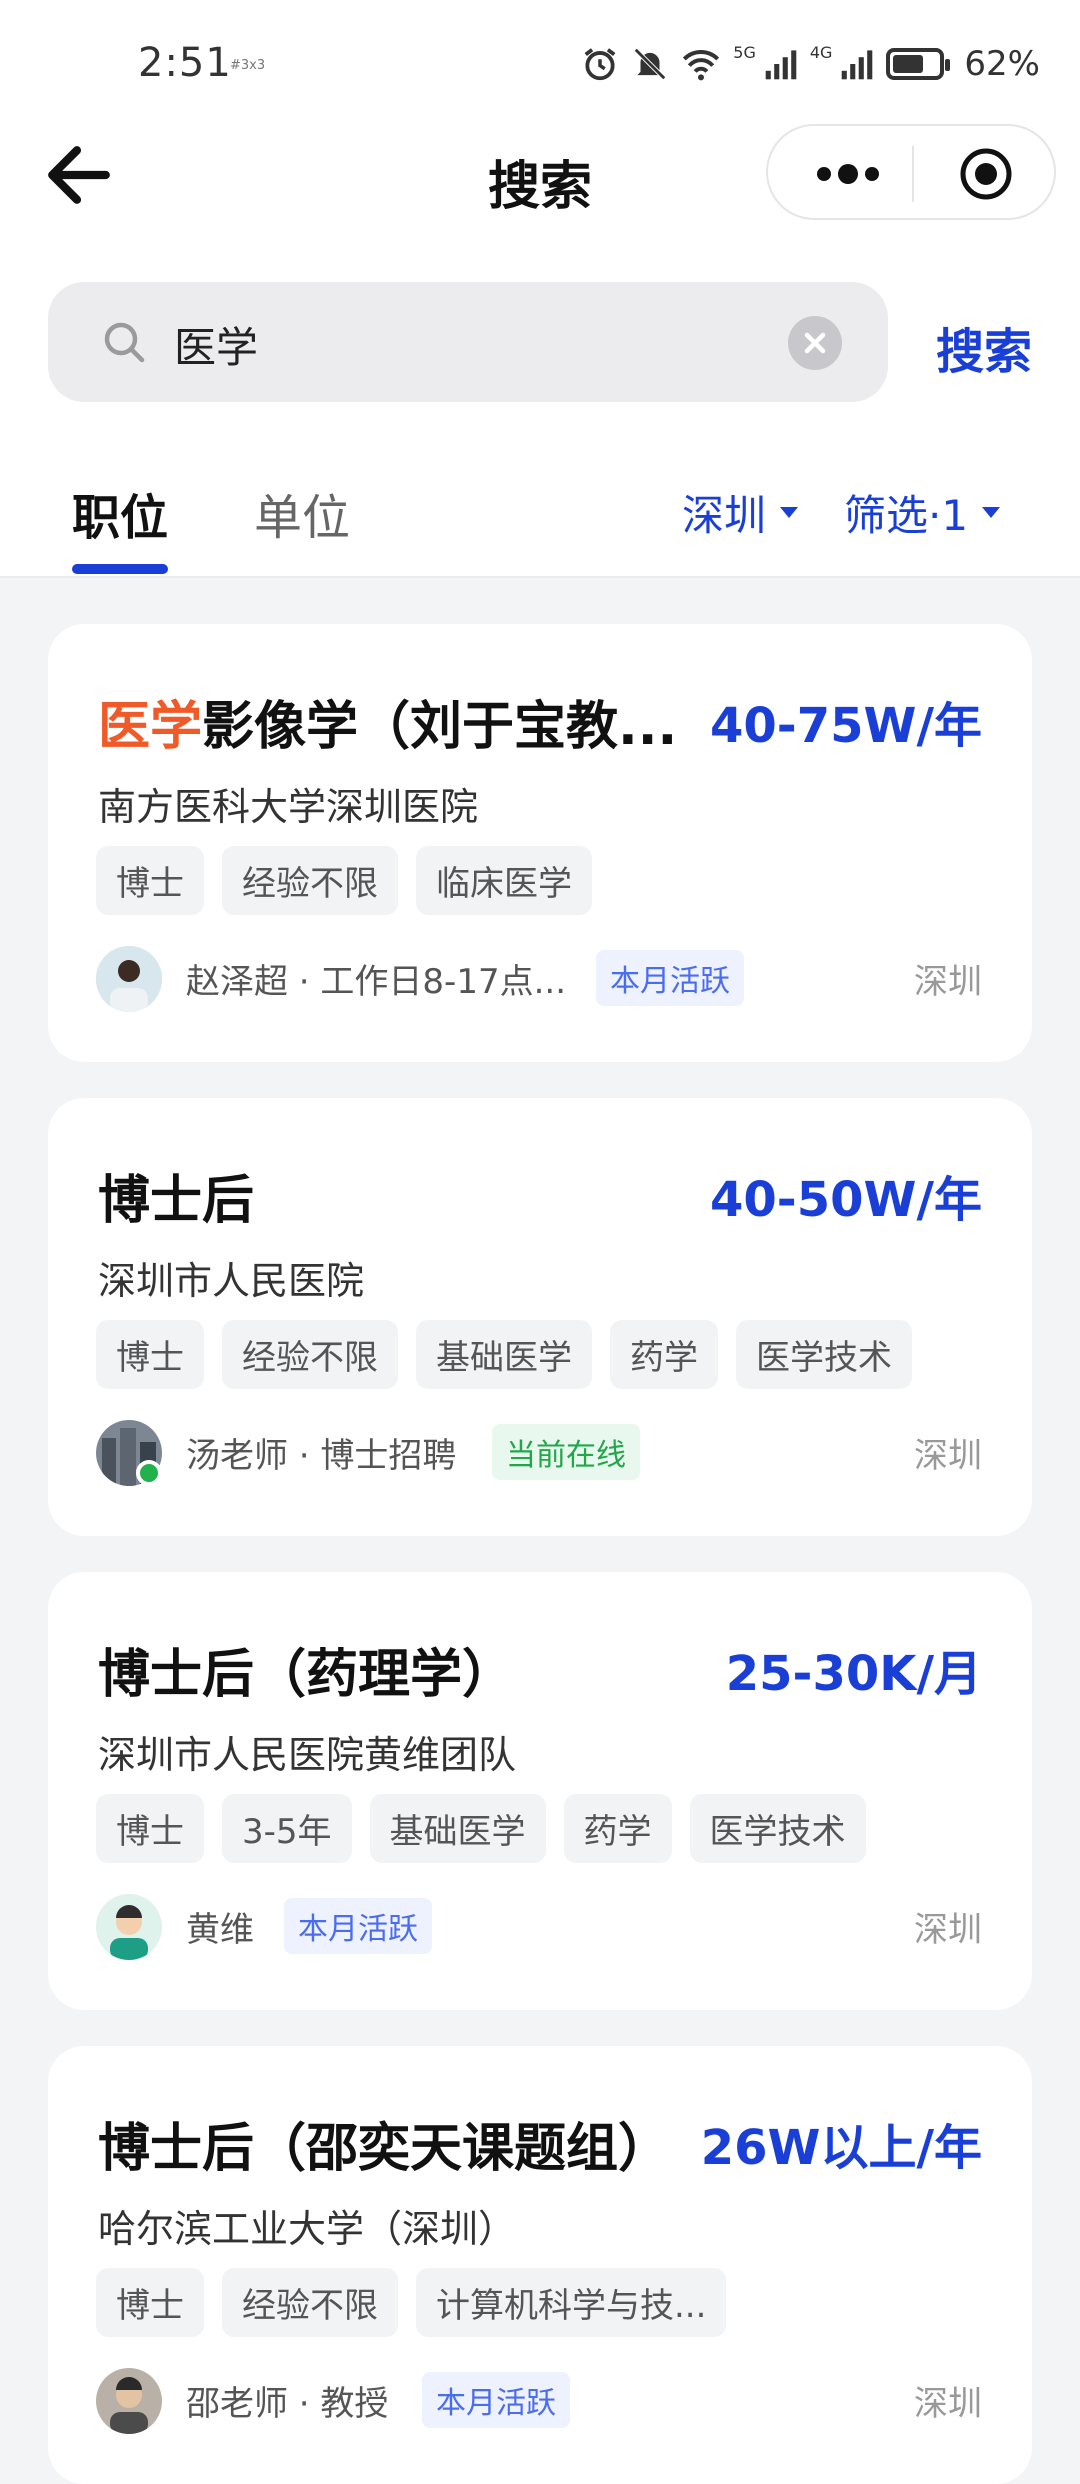 The height and width of the screenshot is (2484, 1080). I want to click on job-organization: 深圳市人民医院, so click(231, 1281).